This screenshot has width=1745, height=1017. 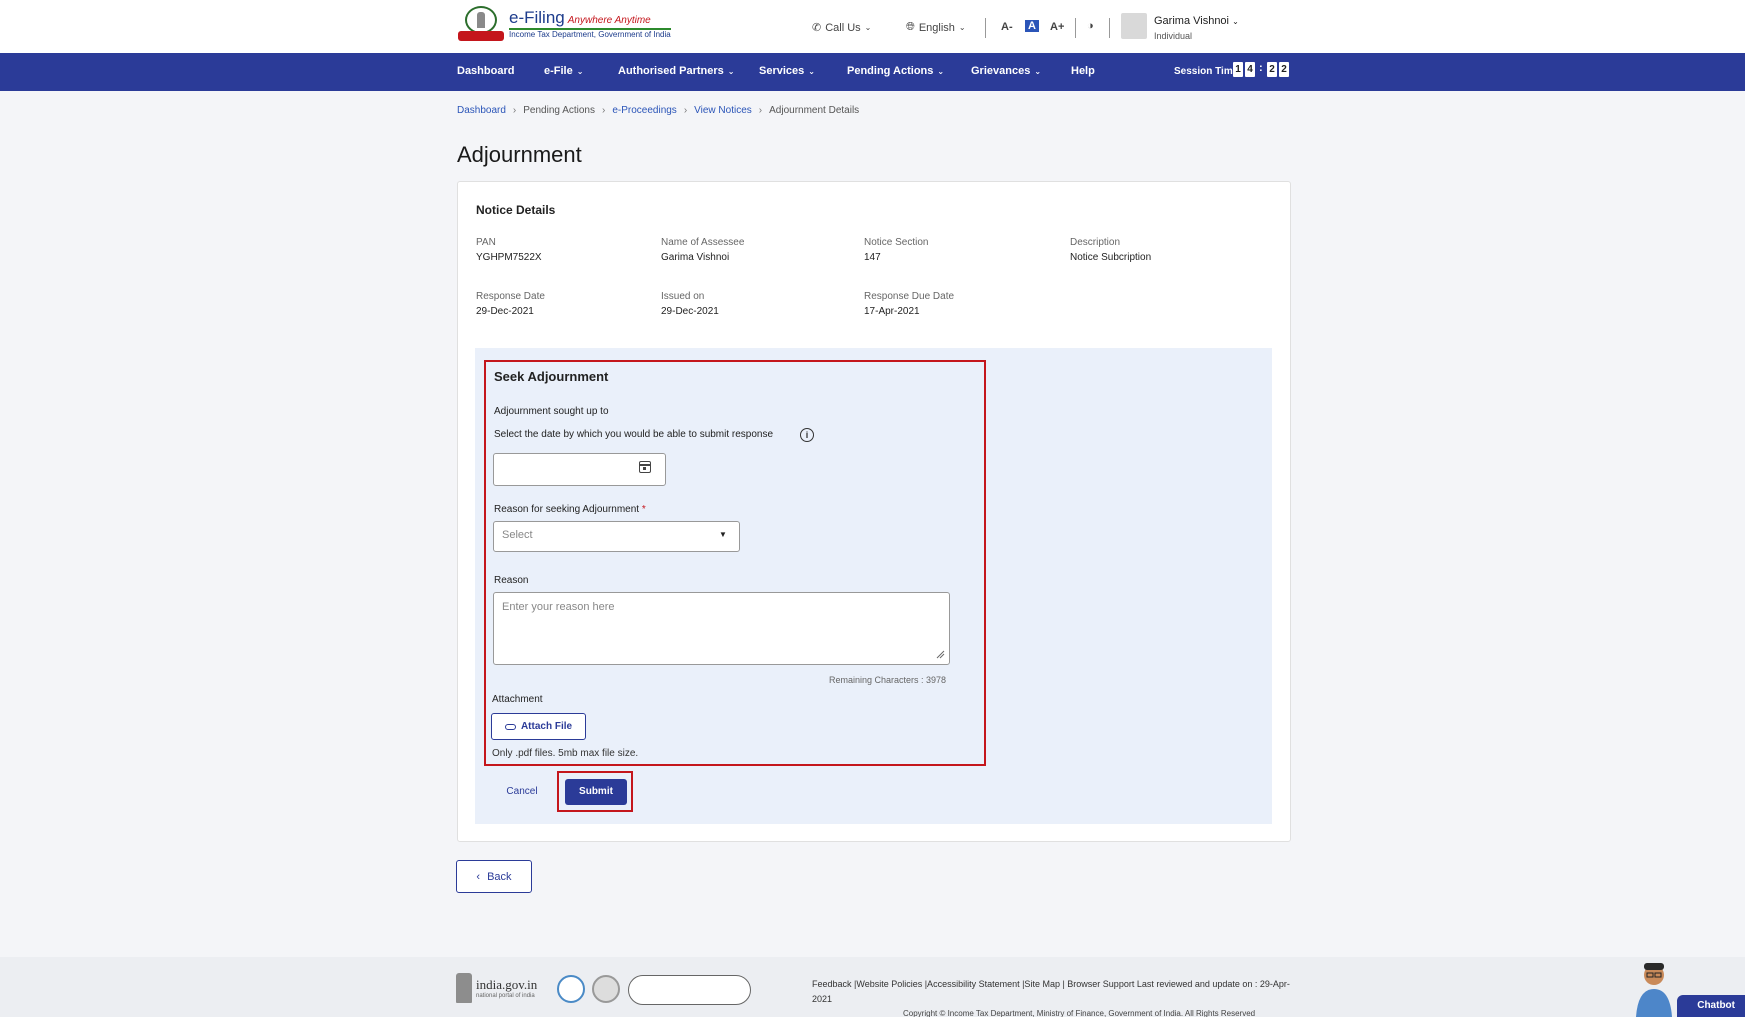 I want to click on cancel-button: Cancel, so click(x=522, y=792).